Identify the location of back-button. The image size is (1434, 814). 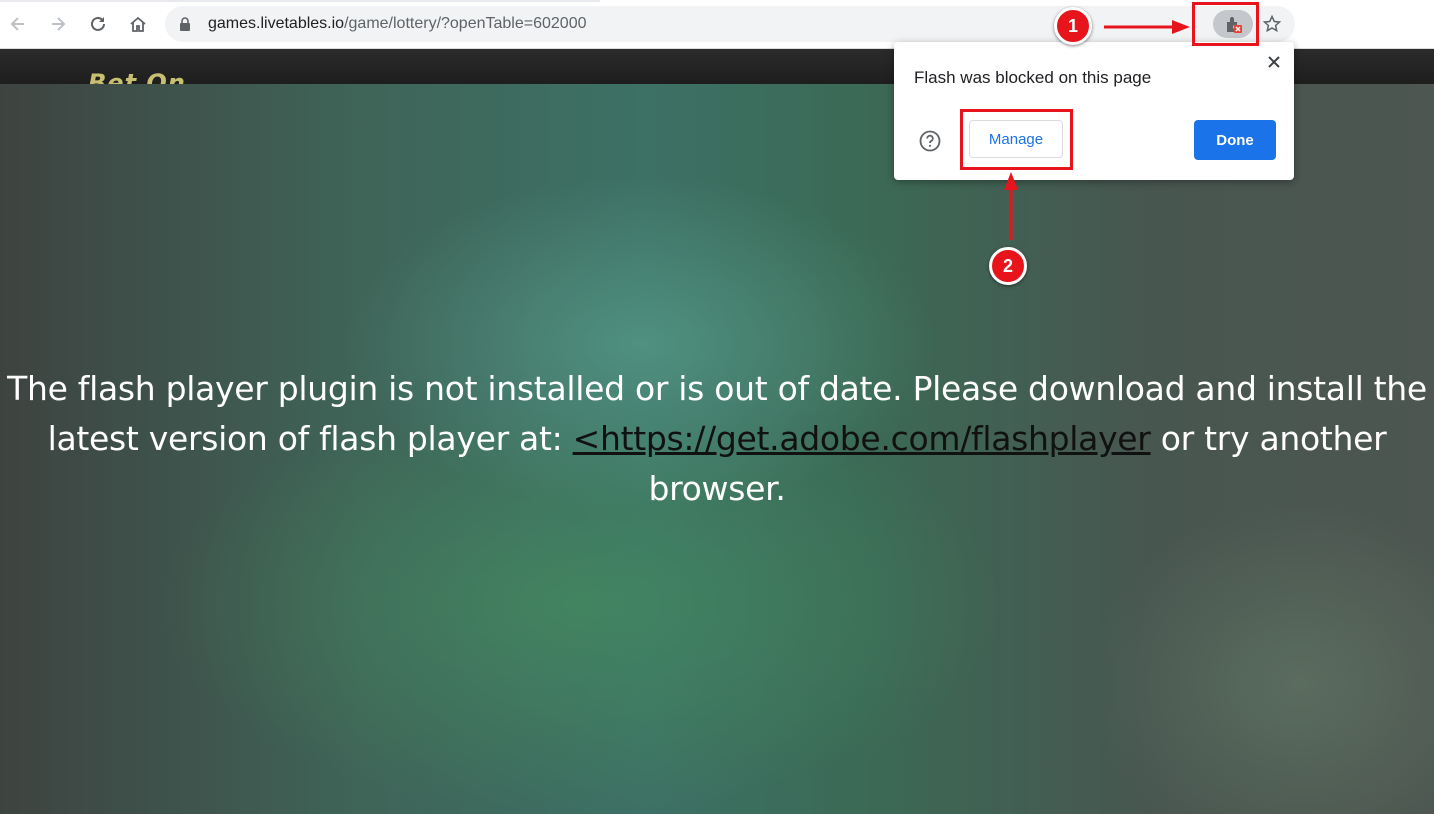
(18, 24).